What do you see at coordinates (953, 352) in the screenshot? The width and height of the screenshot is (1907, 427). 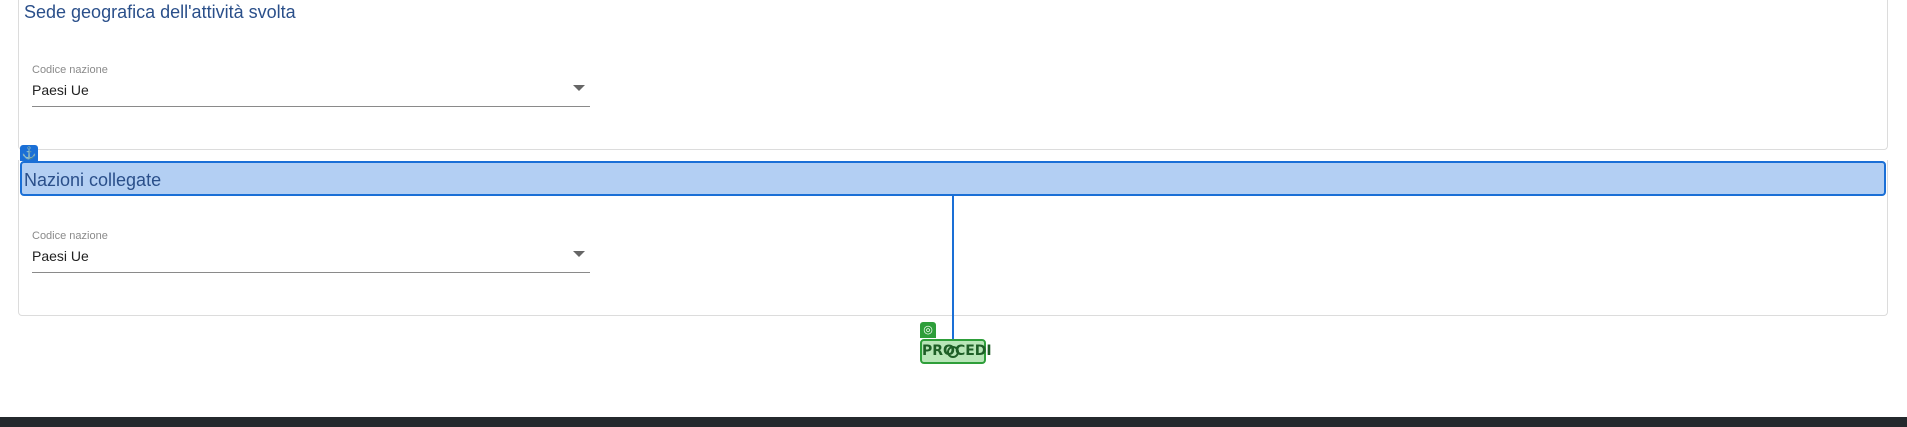 I see `move-icon` at bounding box center [953, 352].